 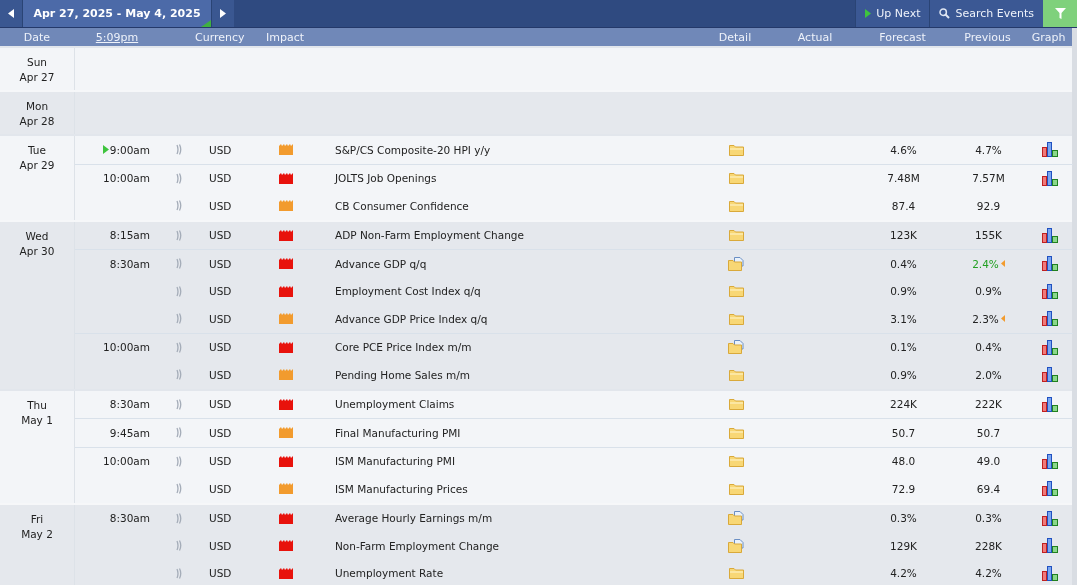 What do you see at coordinates (395, 404) in the screenshot?
I see `event-title: Unemployment Claims` at bounding box center [395, 404].